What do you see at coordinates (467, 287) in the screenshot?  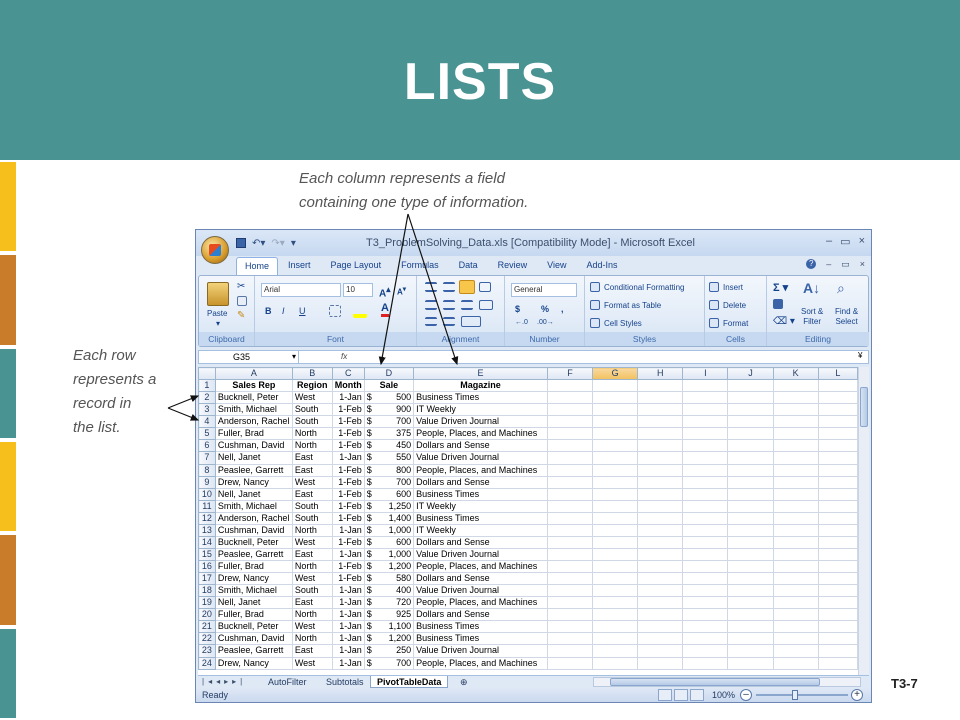 I see `align-bottom-icon` at bounding box center [467, 287].